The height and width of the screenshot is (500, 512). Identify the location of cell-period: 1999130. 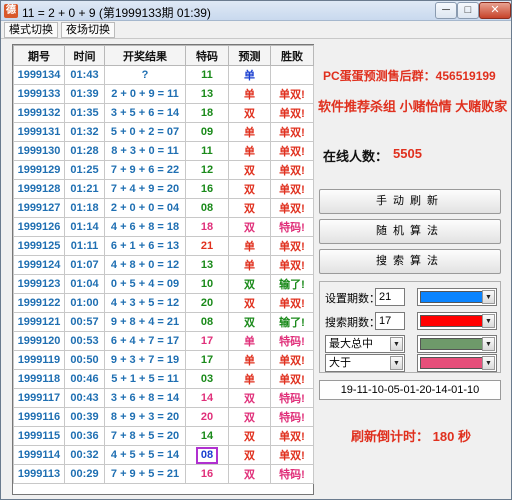
(39, 151).